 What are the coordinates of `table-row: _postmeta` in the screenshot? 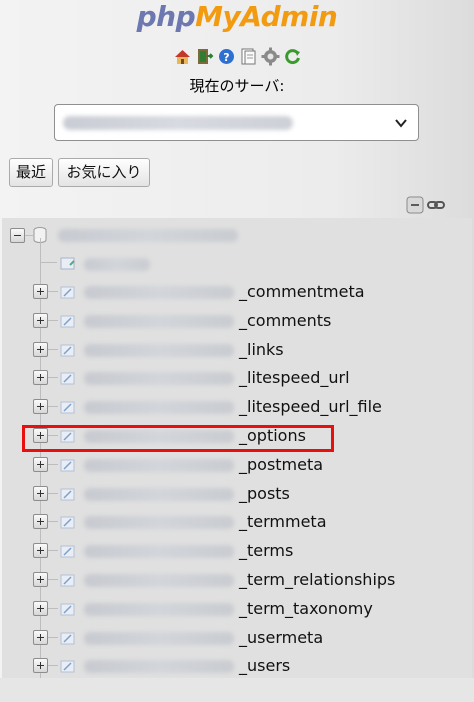 It's located at (237, 465).